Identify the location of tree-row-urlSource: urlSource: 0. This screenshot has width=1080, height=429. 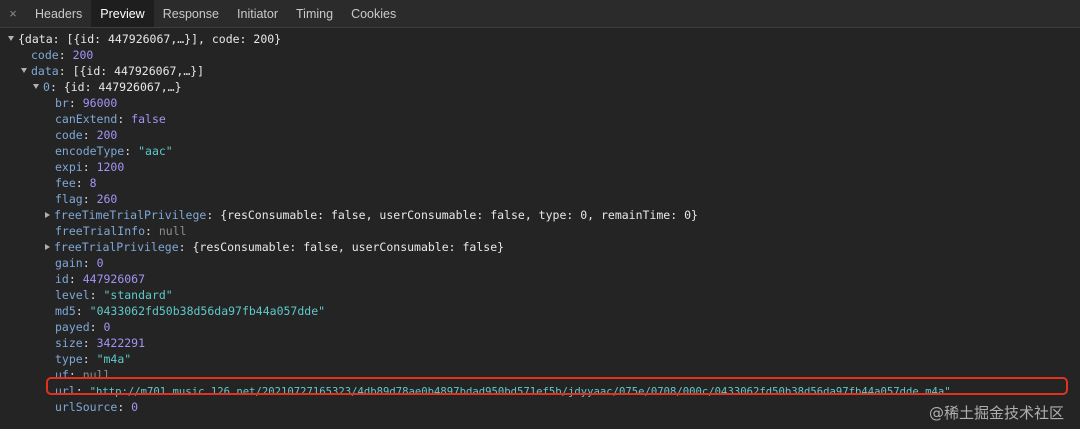
(97, 407).